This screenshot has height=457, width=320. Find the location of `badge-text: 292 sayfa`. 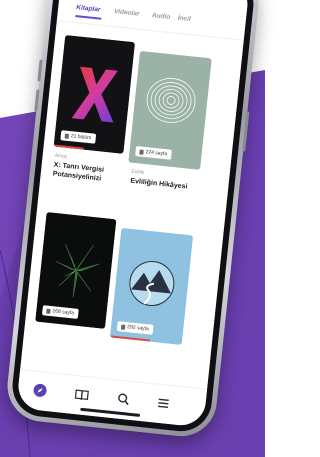

badge-text: 292 sayfa is located at coordinates (138, 328).